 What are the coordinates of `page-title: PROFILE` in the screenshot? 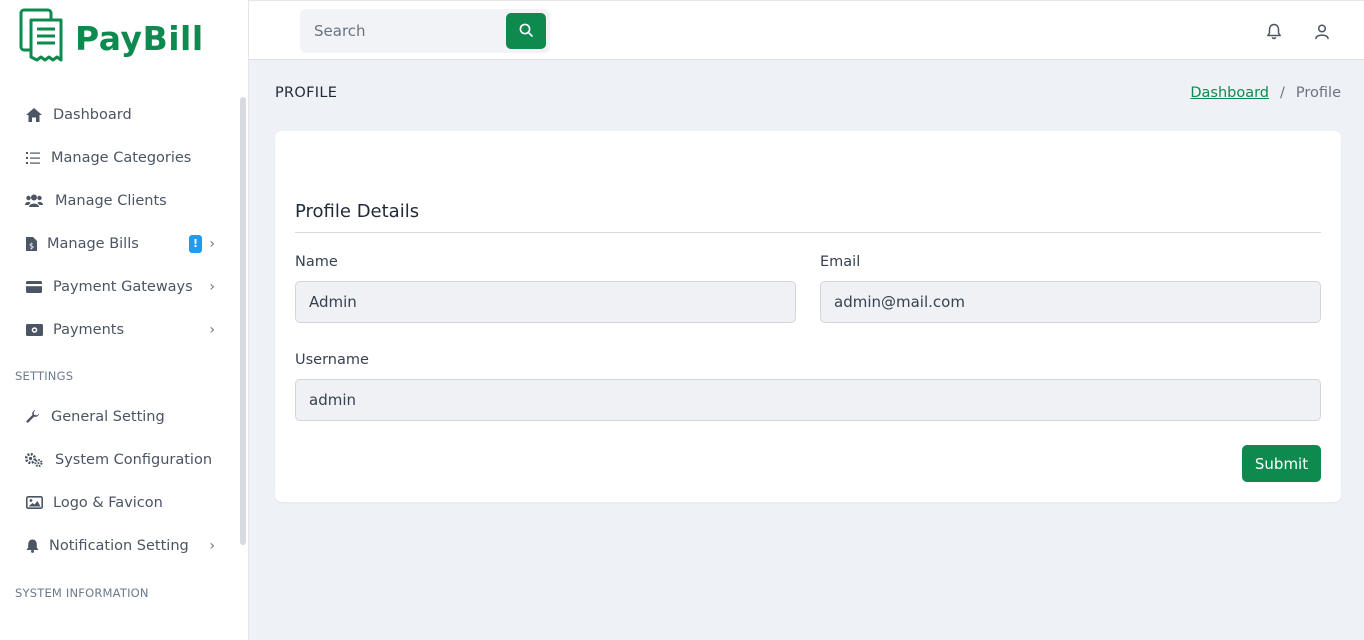 It's located at (306, 93).